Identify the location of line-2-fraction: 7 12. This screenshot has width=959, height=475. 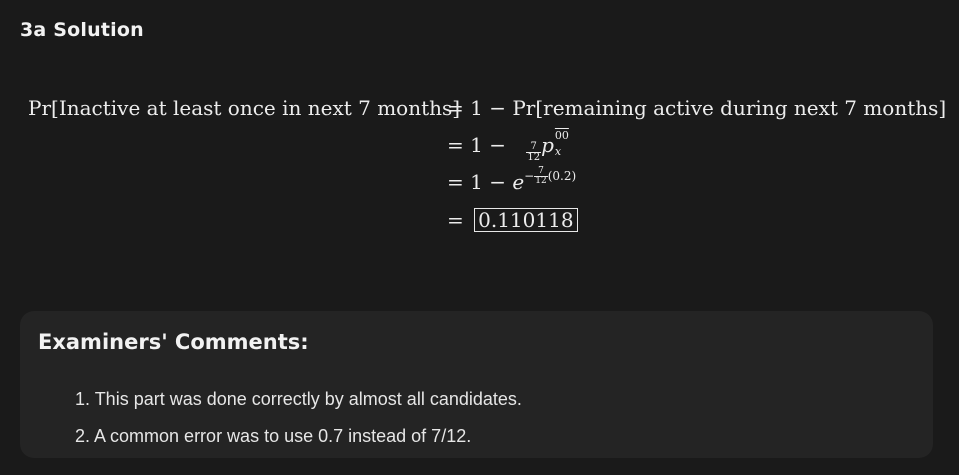
(534, 152).